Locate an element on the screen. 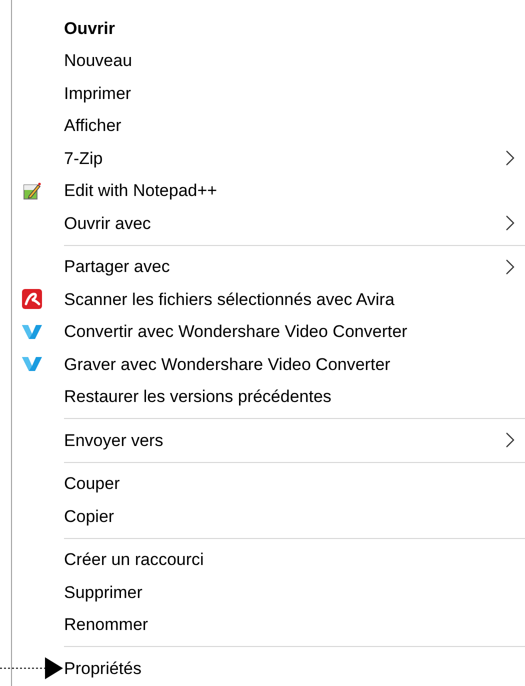 This screenshot has height=686, width=525. menu-item: Envoyer vers is located at coordinates (268, 440).